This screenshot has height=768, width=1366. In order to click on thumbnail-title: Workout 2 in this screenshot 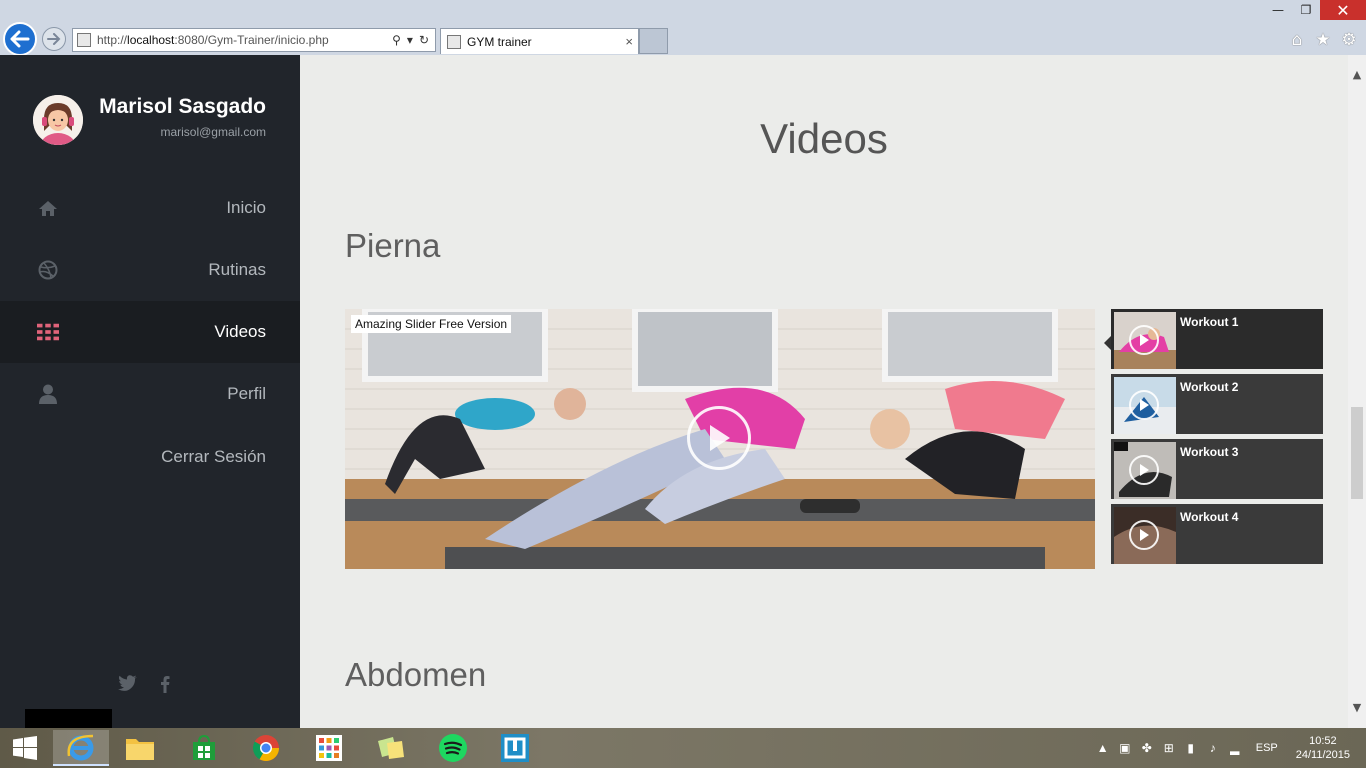, I will do `click(1209, 387)`.